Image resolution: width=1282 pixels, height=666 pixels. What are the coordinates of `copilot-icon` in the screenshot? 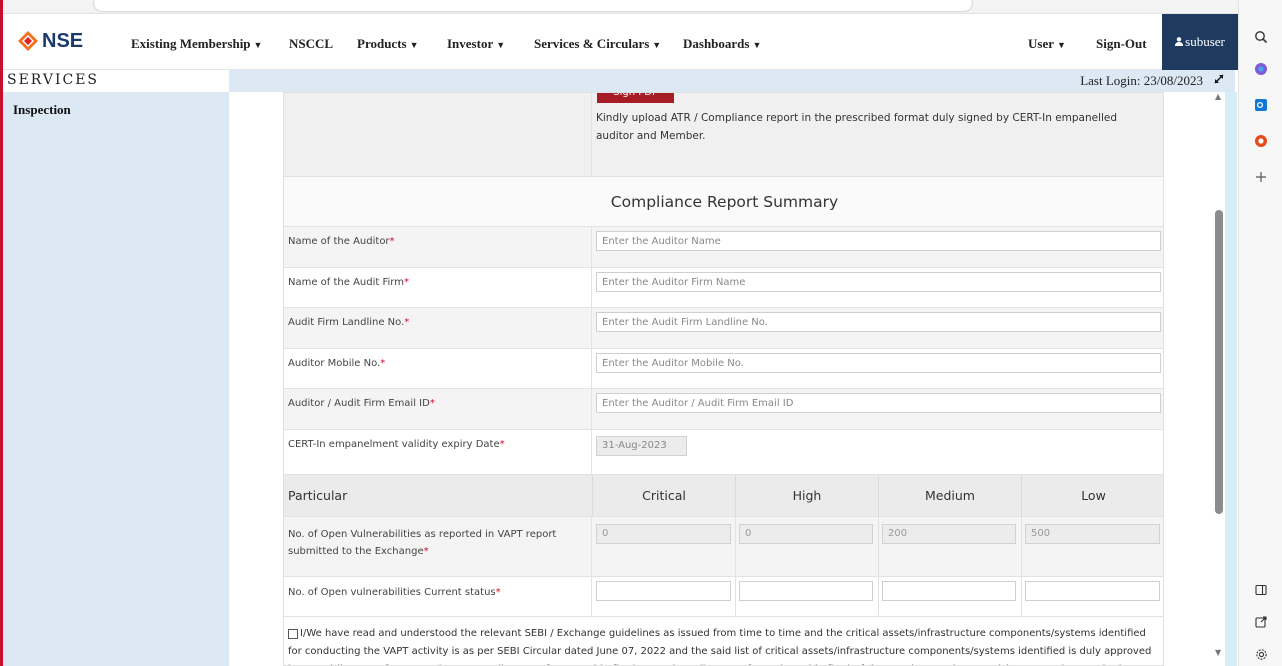 It's located at (1260, 71).